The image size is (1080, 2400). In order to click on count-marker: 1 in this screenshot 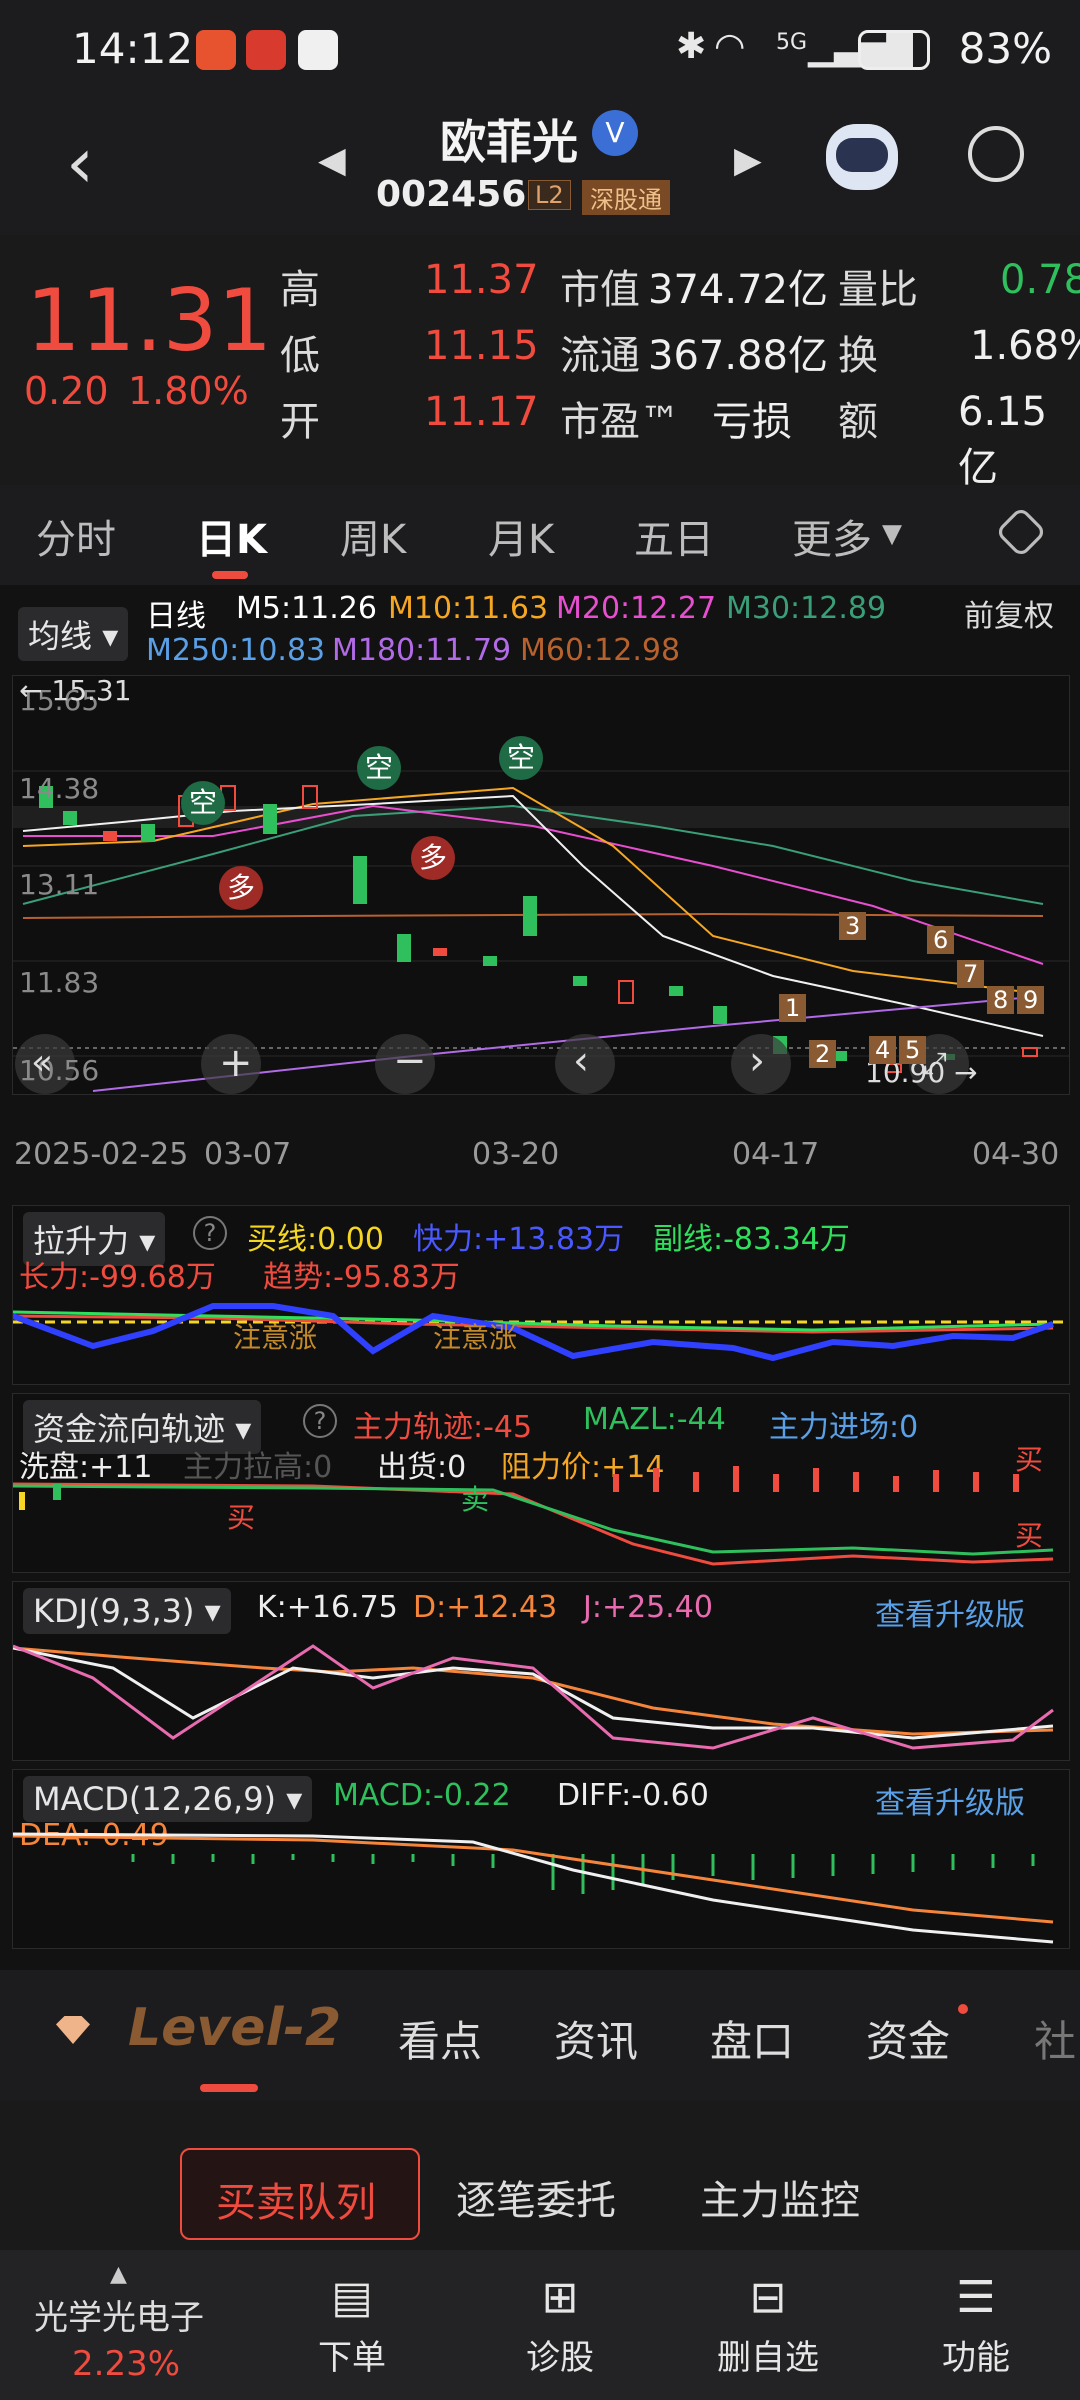, I will do `click(793, 1008)`.